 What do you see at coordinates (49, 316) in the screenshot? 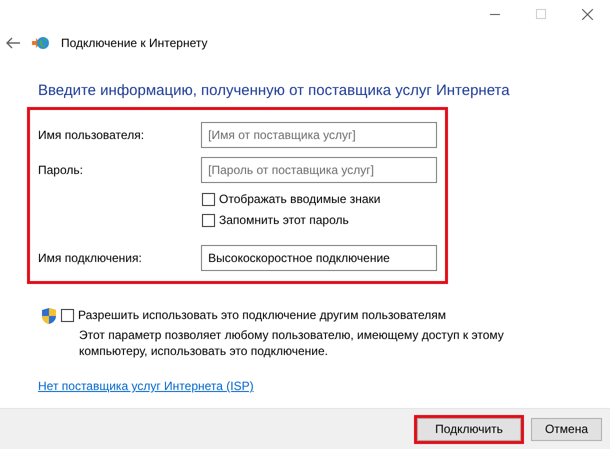
I see `shield-icon` at bounding box center [49, 316].